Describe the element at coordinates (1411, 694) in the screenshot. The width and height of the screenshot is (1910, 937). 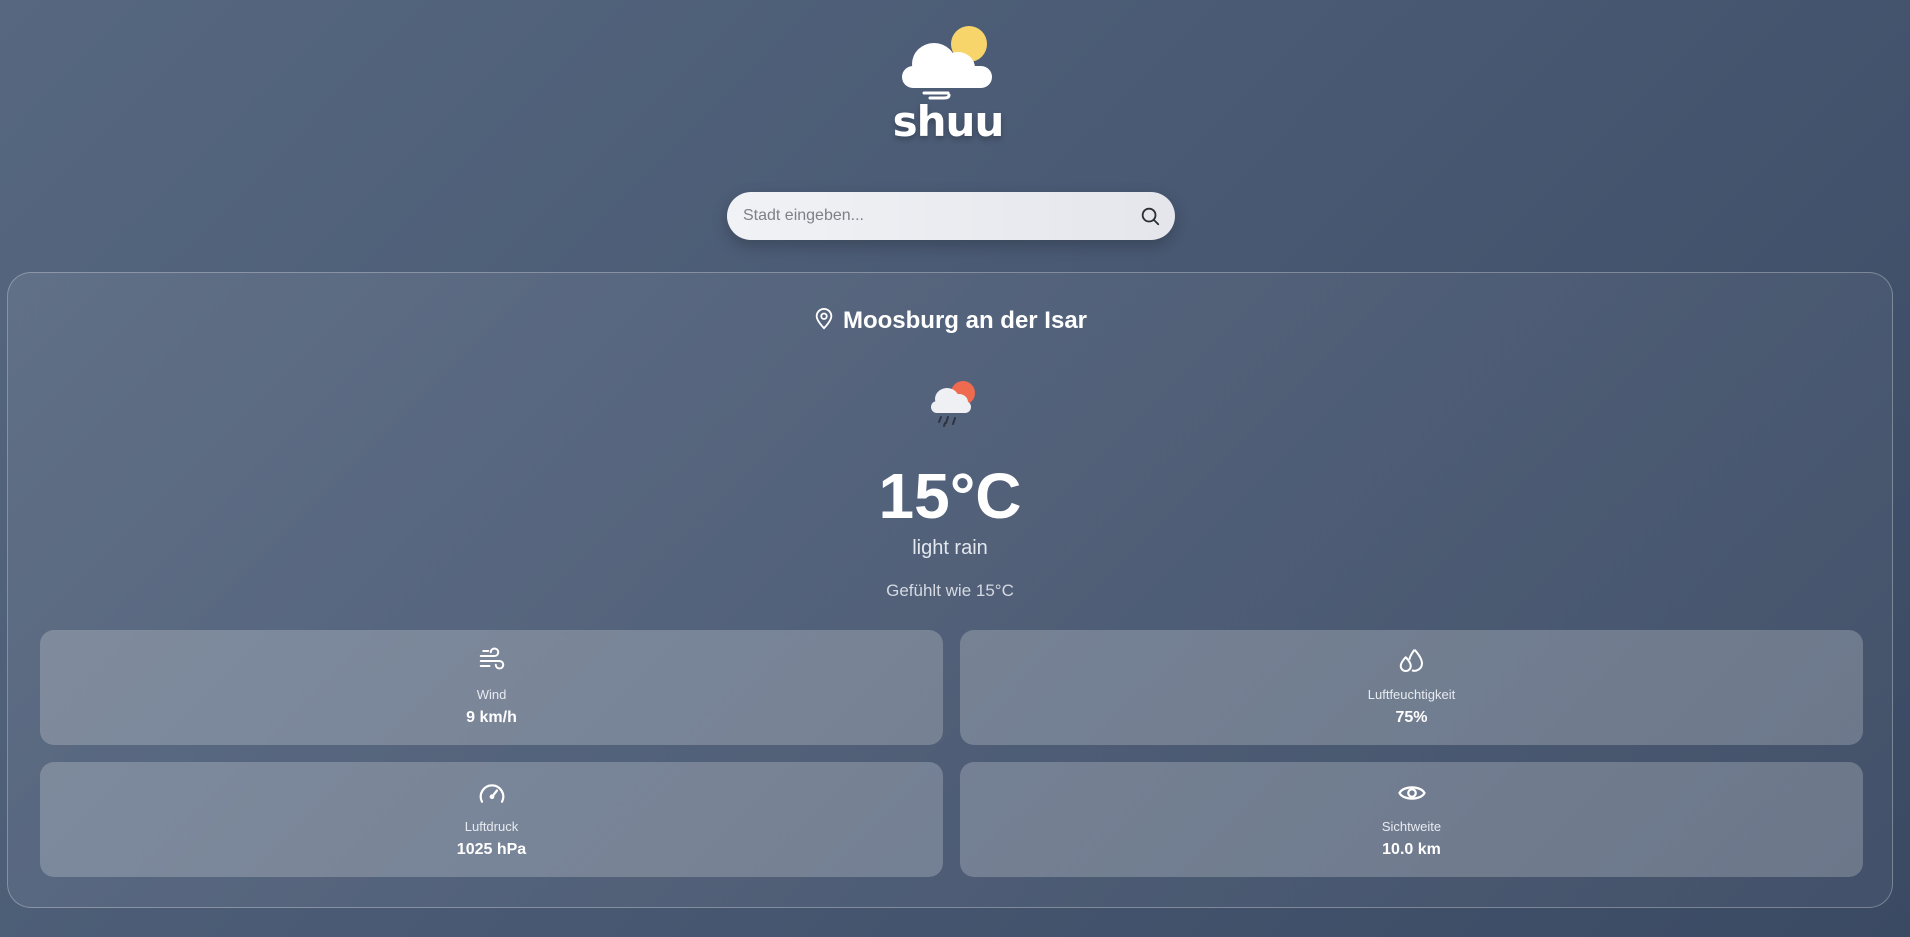
I see `humidity-label: Luftfeuchtigkeit` at that location.